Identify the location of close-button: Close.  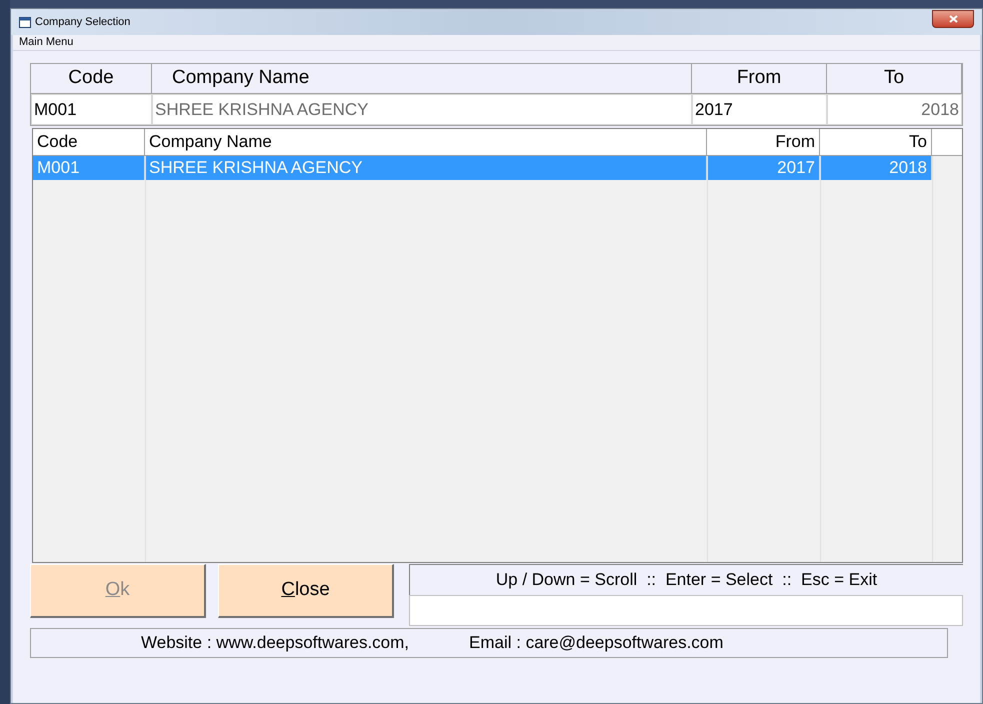
(306, 591).